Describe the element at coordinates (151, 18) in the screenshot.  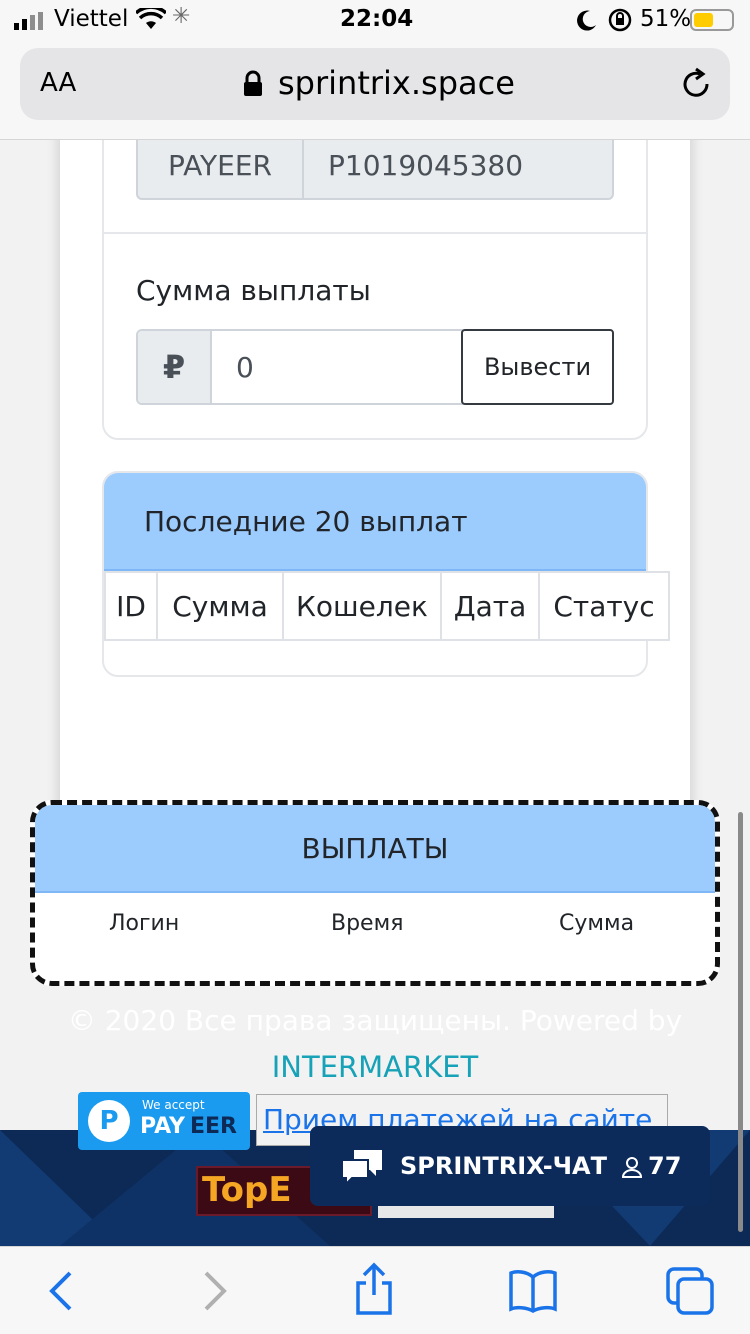
I see `wifi-icon` at that location.